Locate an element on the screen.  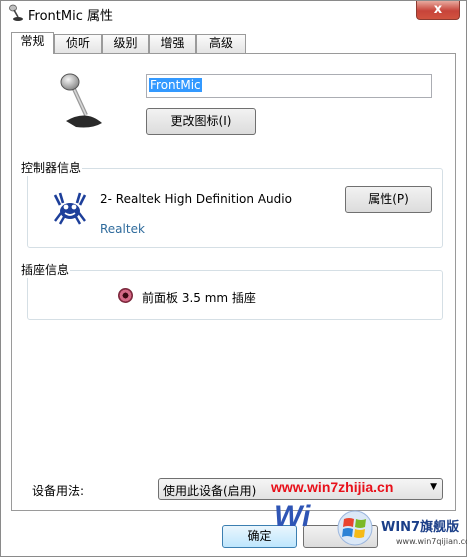
jack-info-label: 插座信息 is located at coordinates (45, 269).